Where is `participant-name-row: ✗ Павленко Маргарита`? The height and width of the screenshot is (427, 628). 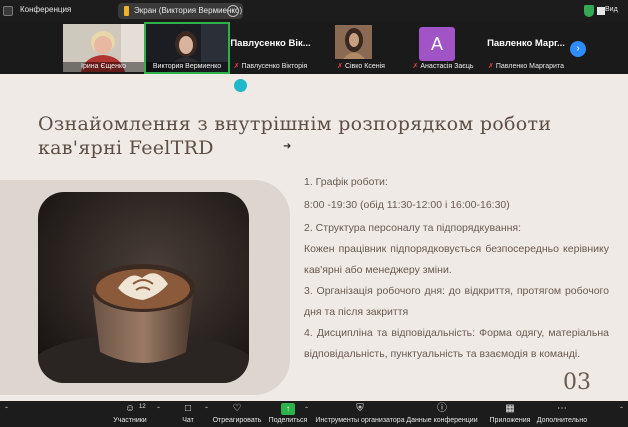 participant-name-row: ✗ Павленко Маргарита is located at coordinates (526, 66).